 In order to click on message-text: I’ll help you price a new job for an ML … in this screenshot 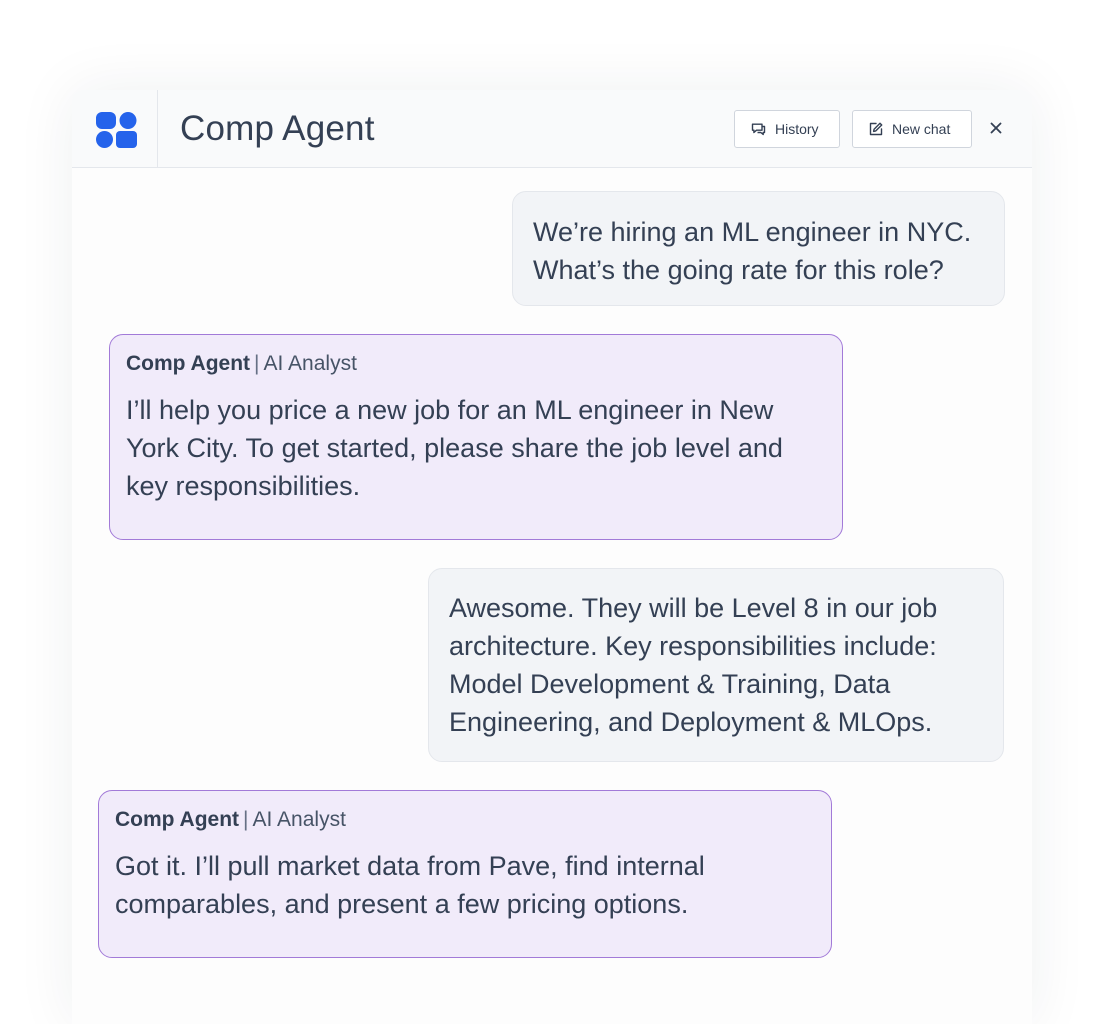, I will do `click(454, 448)`.